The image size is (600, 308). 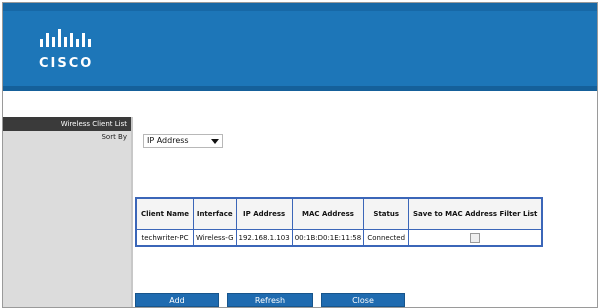 What do you see at coordinates (215, 238) in the screenshot?
I see `cell-interface: Wireless-G` at bounding box center [215, 238].